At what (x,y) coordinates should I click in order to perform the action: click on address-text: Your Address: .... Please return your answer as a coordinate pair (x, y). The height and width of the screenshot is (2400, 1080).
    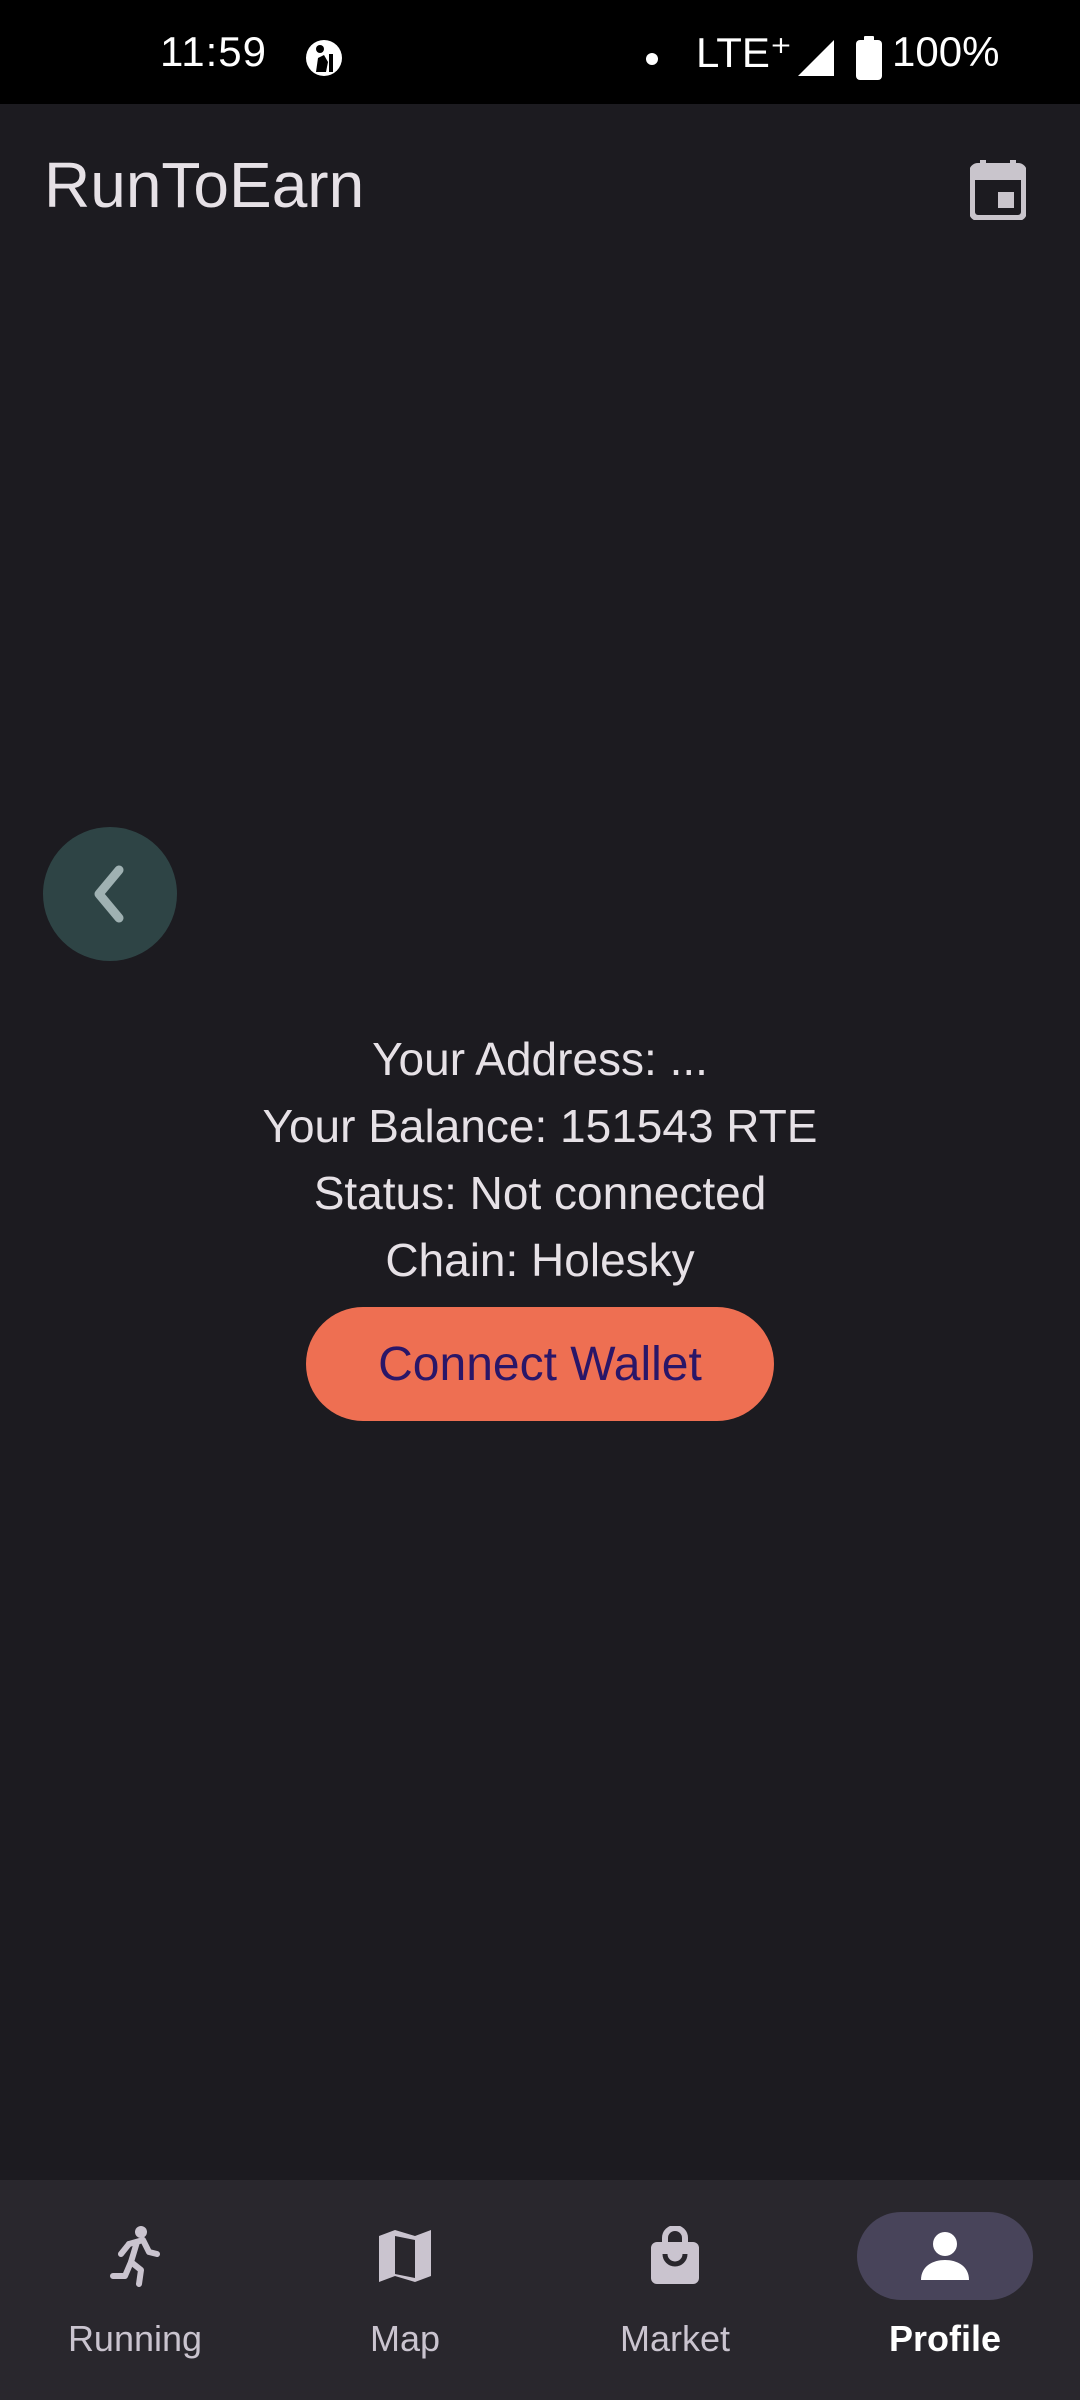
    Looking at the image, I should click on (540, 1059).